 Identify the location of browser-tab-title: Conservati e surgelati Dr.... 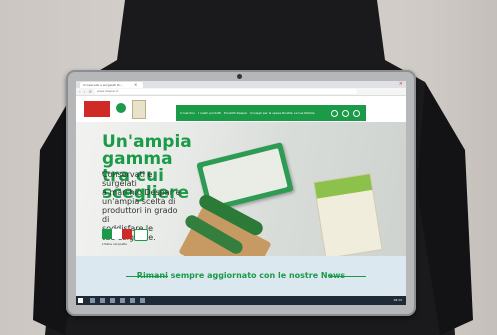
(103, 85).